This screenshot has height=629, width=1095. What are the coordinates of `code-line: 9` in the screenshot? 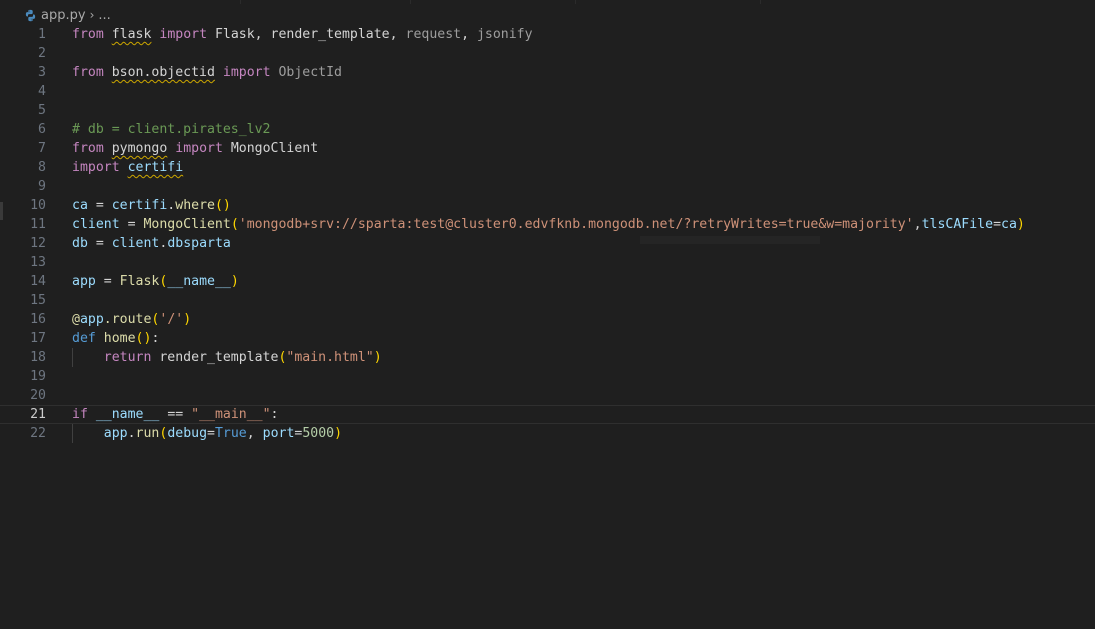 It's located at (547, 186).